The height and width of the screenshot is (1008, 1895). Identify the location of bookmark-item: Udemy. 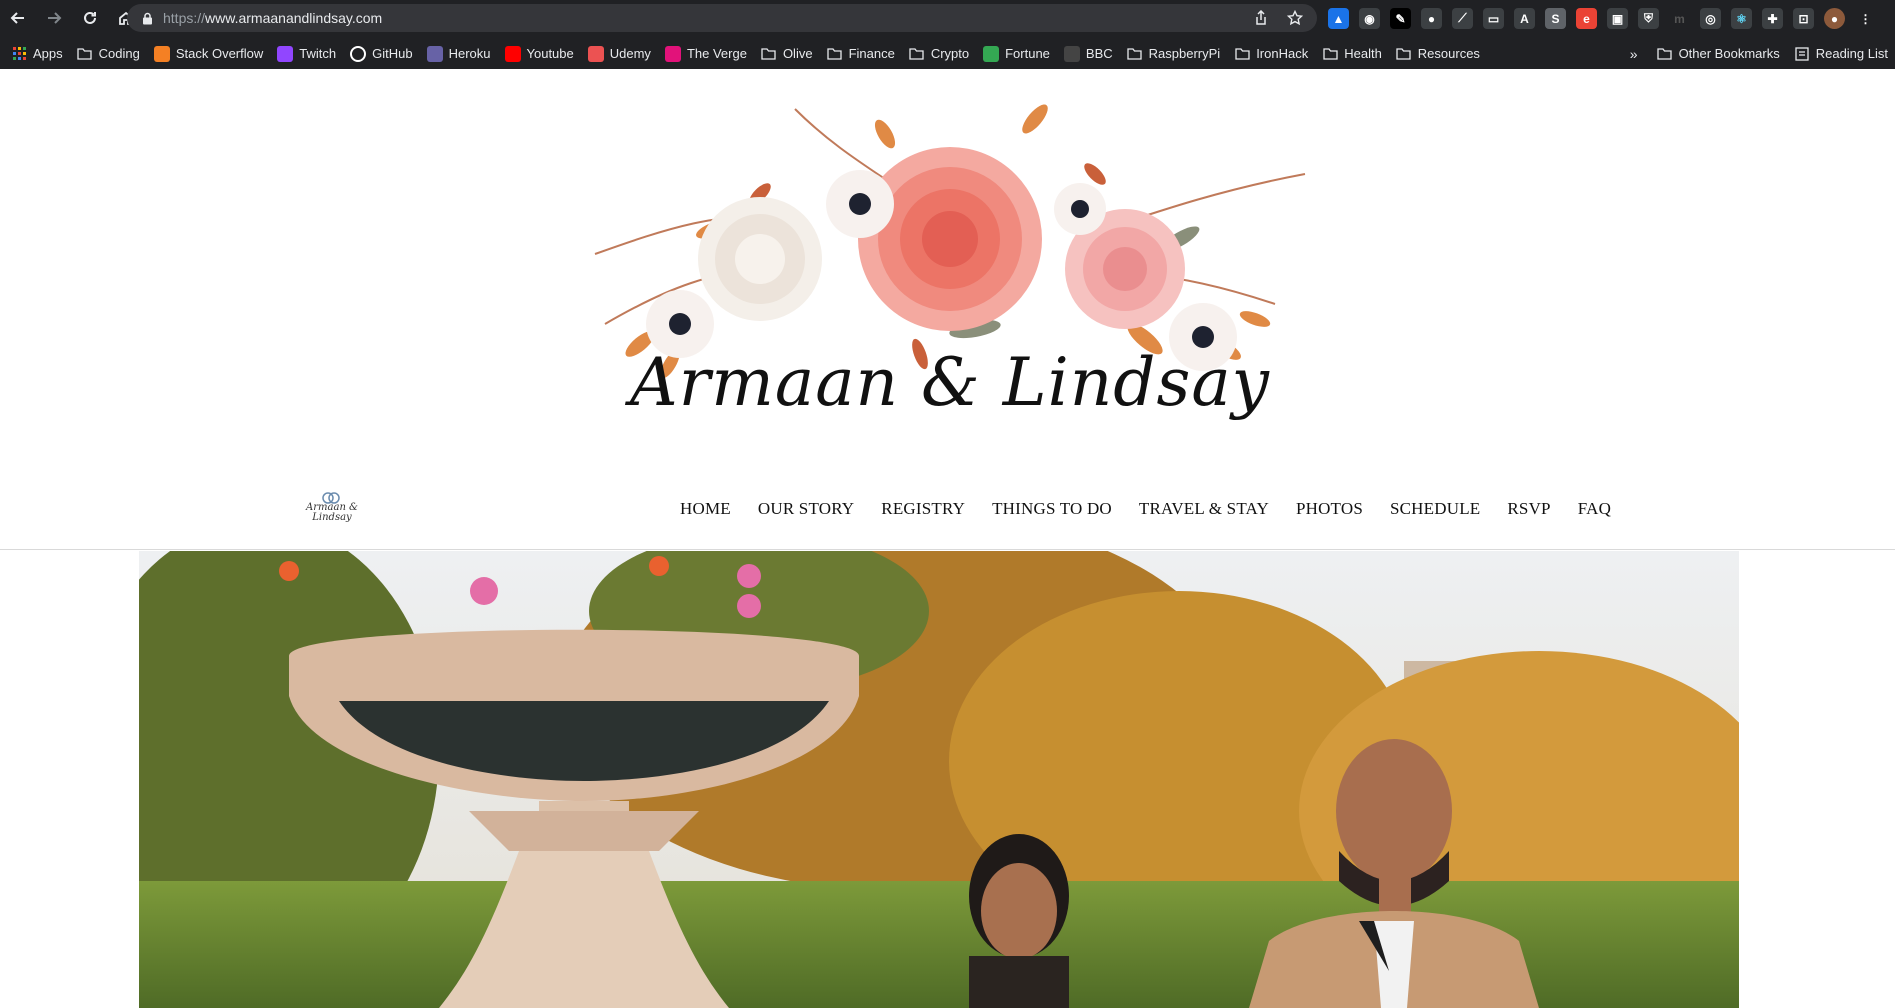
(619, 54).